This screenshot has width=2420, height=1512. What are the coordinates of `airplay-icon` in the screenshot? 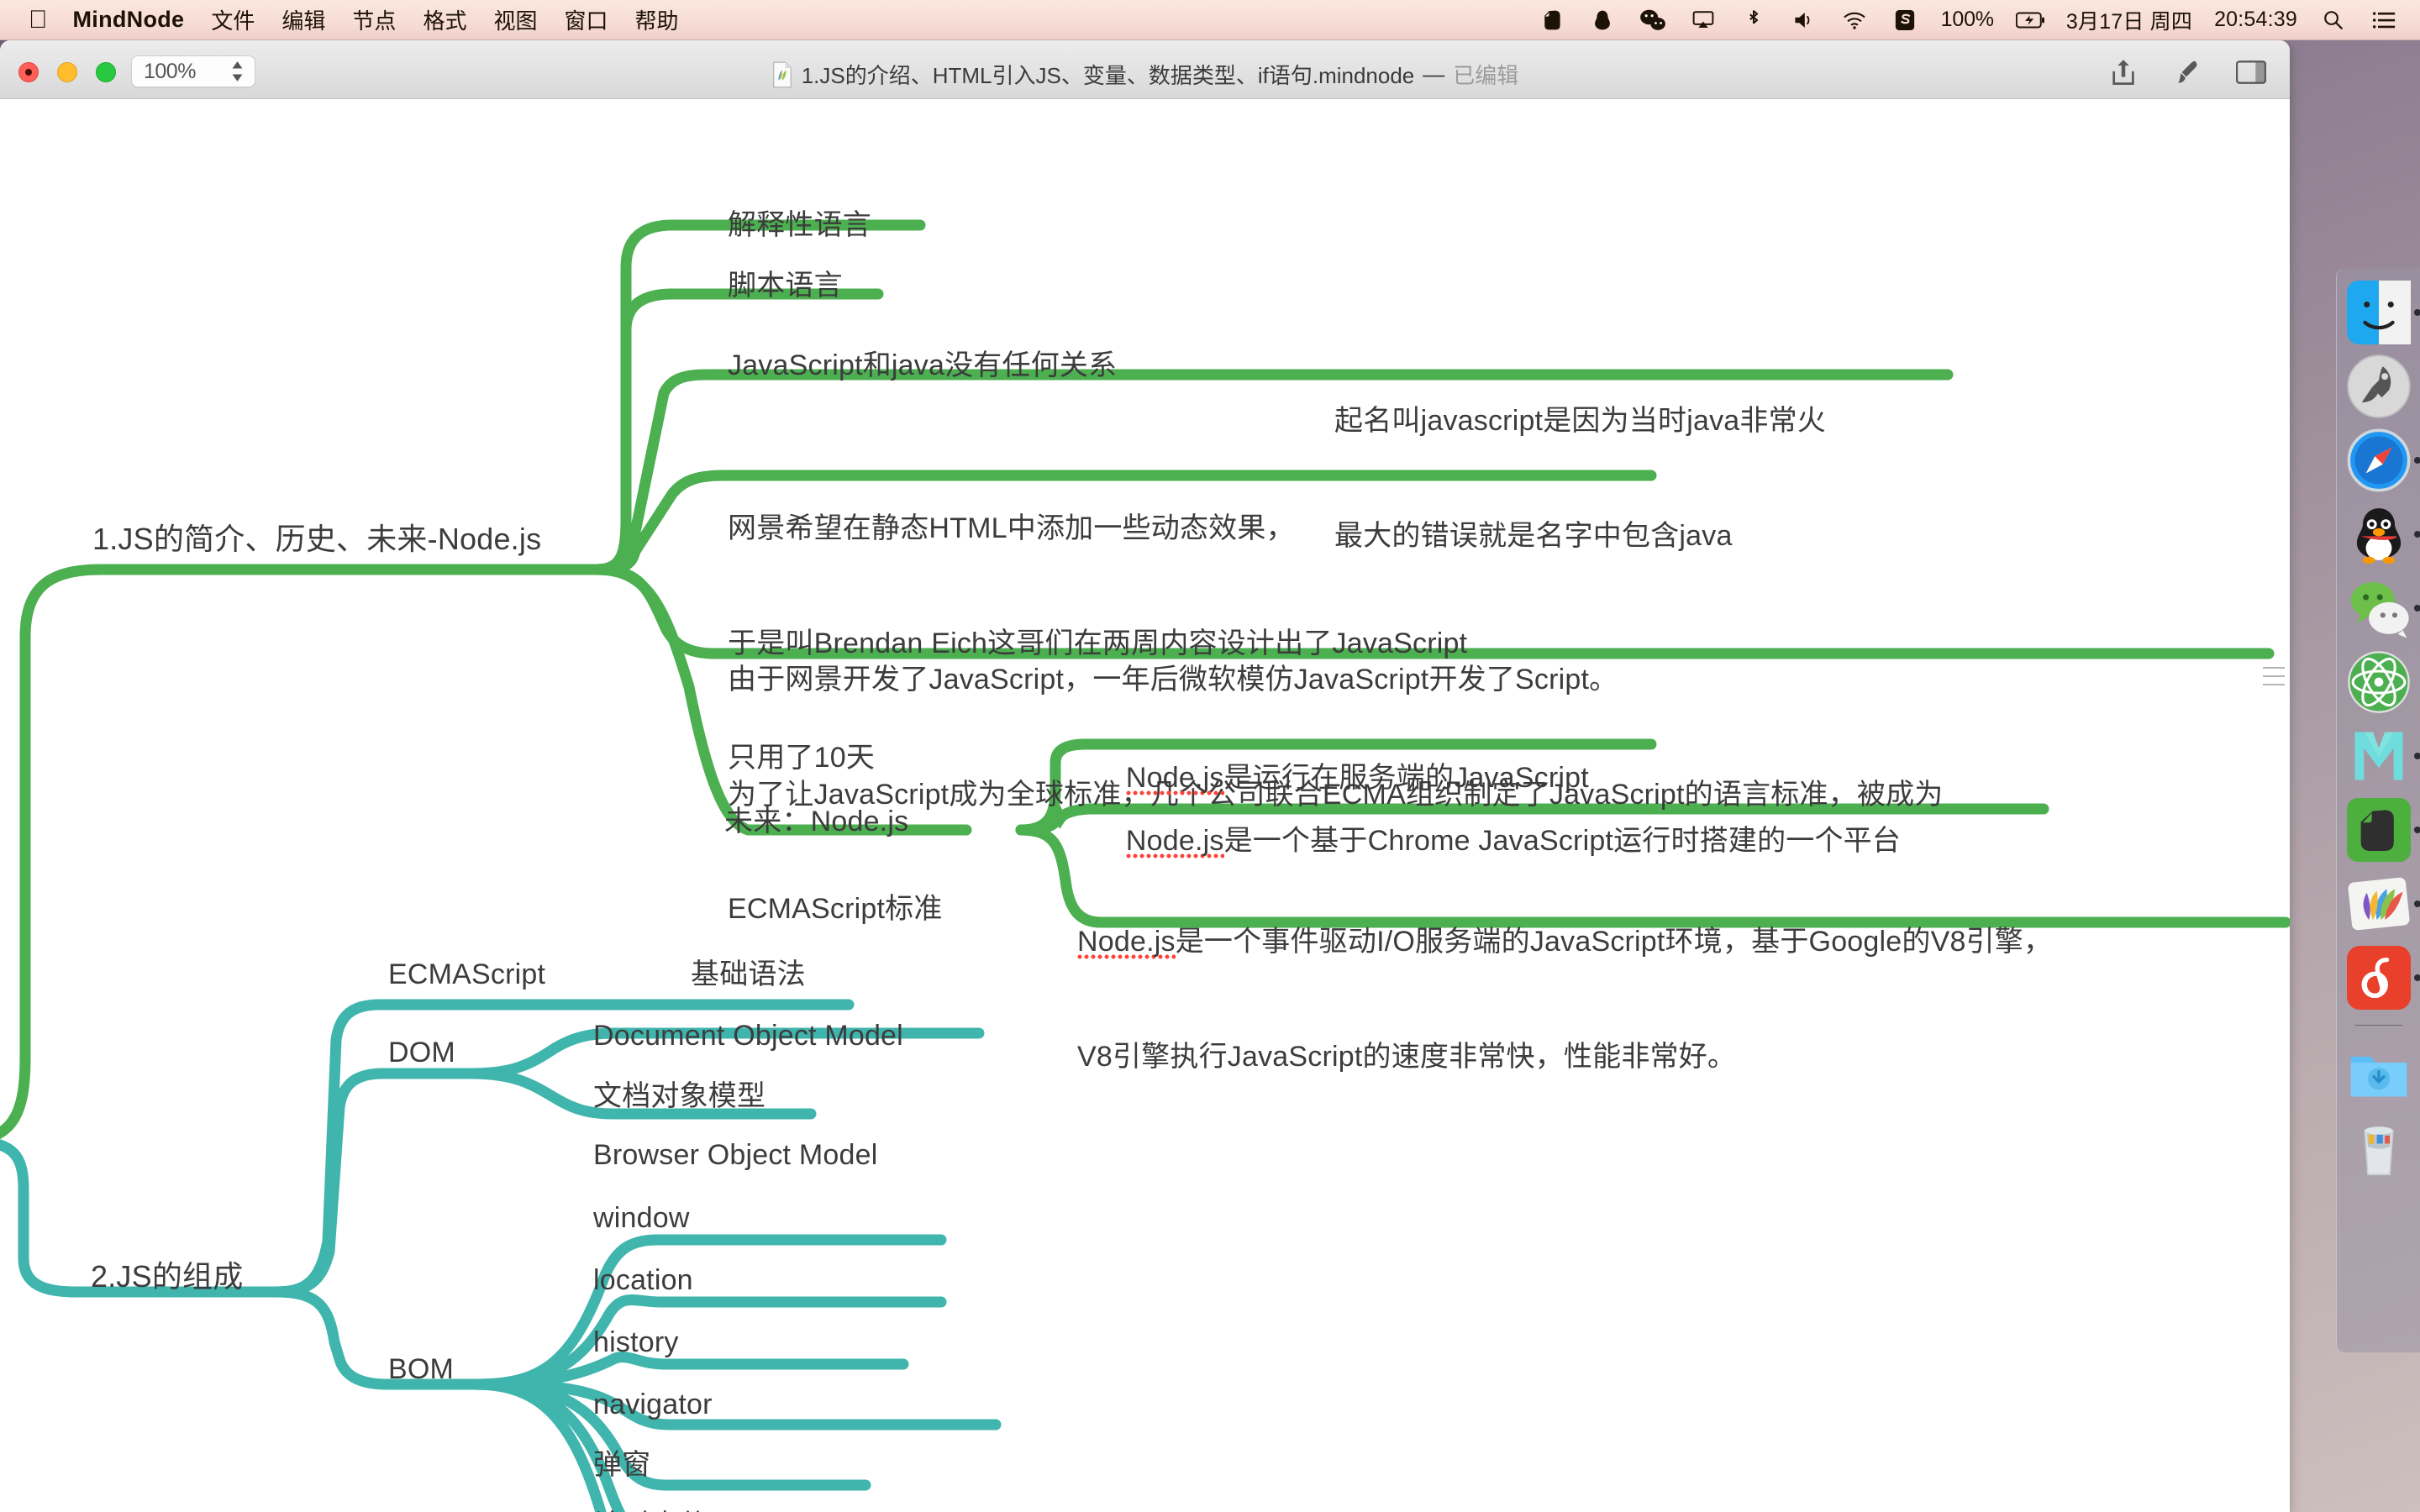 It's located at (1704, 20).